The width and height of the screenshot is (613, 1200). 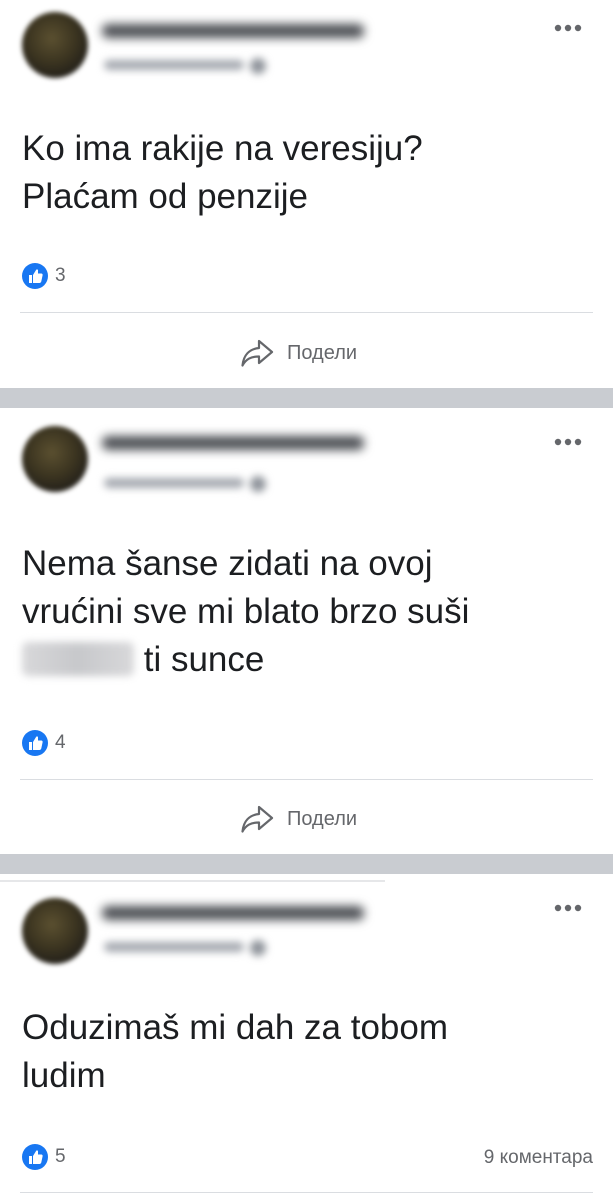 What do you see at coordinates (64, 1075) in the screenshot?
I see `post-text-line: ludim` at bounding box center [64, 1075].